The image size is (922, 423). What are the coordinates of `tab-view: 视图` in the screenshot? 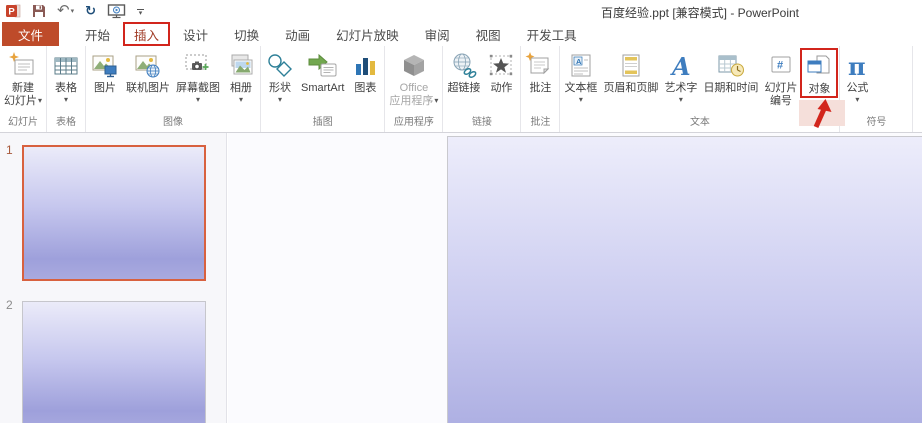 It's located at (488, 34).